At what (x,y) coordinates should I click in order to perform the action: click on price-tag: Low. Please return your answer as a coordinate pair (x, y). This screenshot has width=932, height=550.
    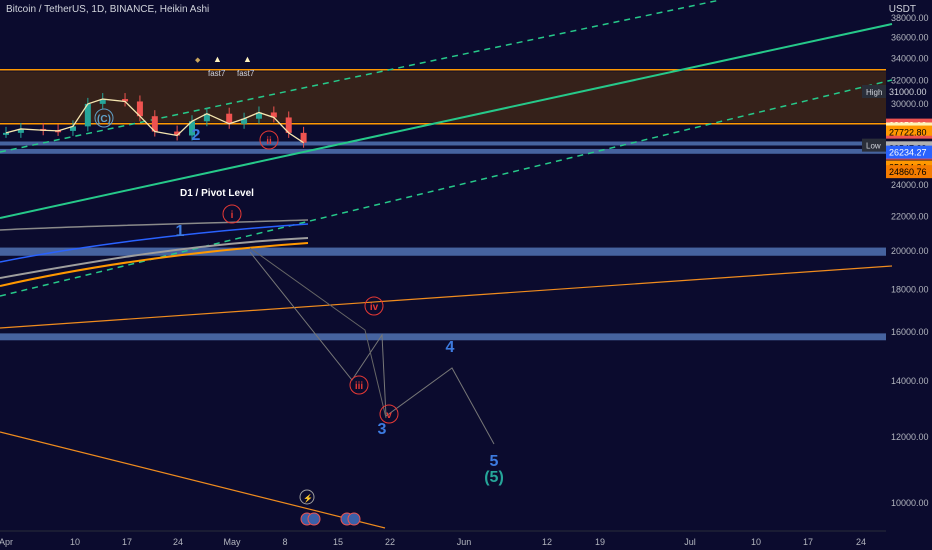
    Looking at the image, I should click on (873, 146).